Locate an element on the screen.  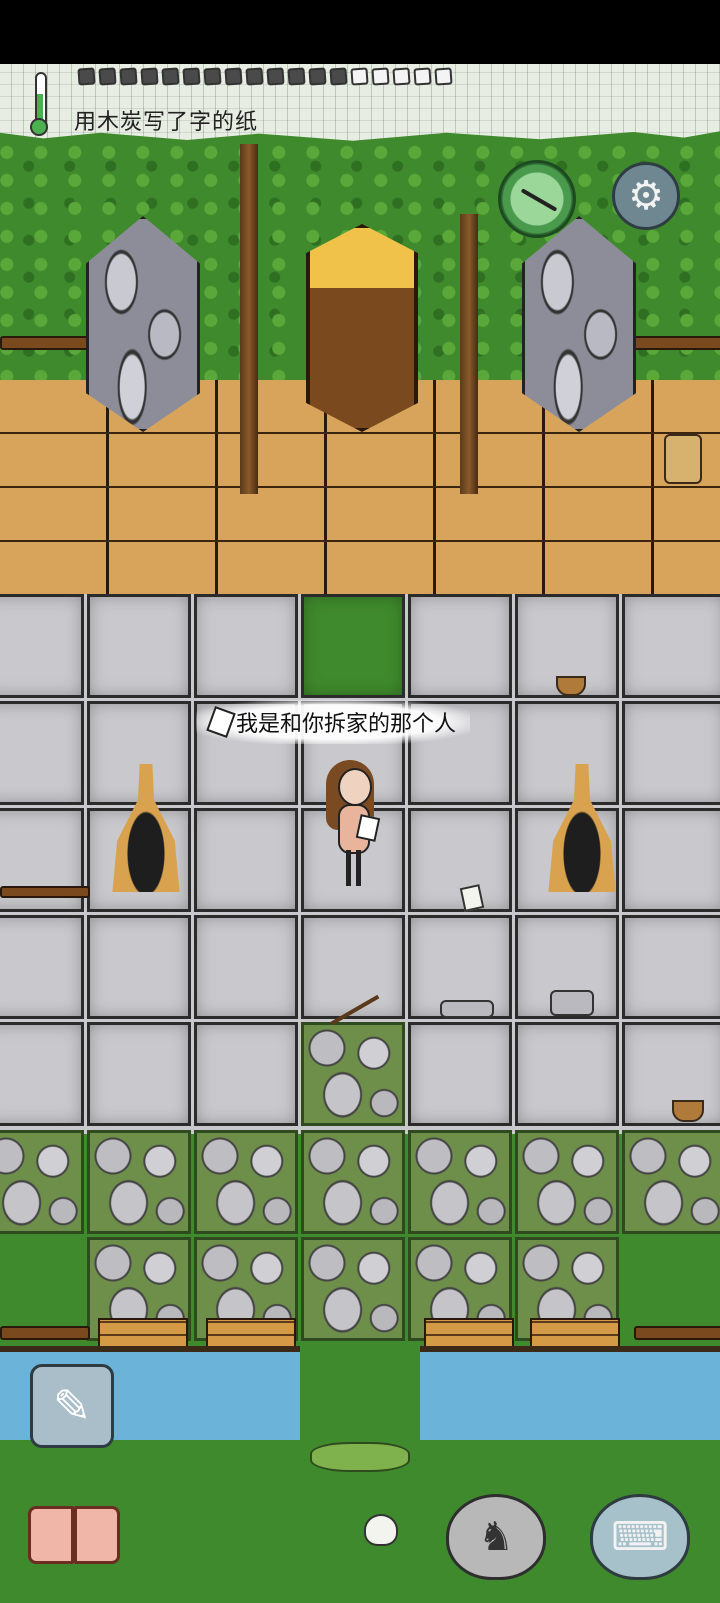
player-character is located at coordinates (354, 825).